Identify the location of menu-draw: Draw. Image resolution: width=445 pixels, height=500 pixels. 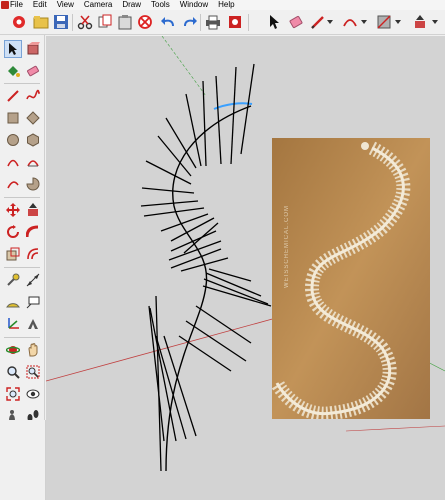
(131, 5).